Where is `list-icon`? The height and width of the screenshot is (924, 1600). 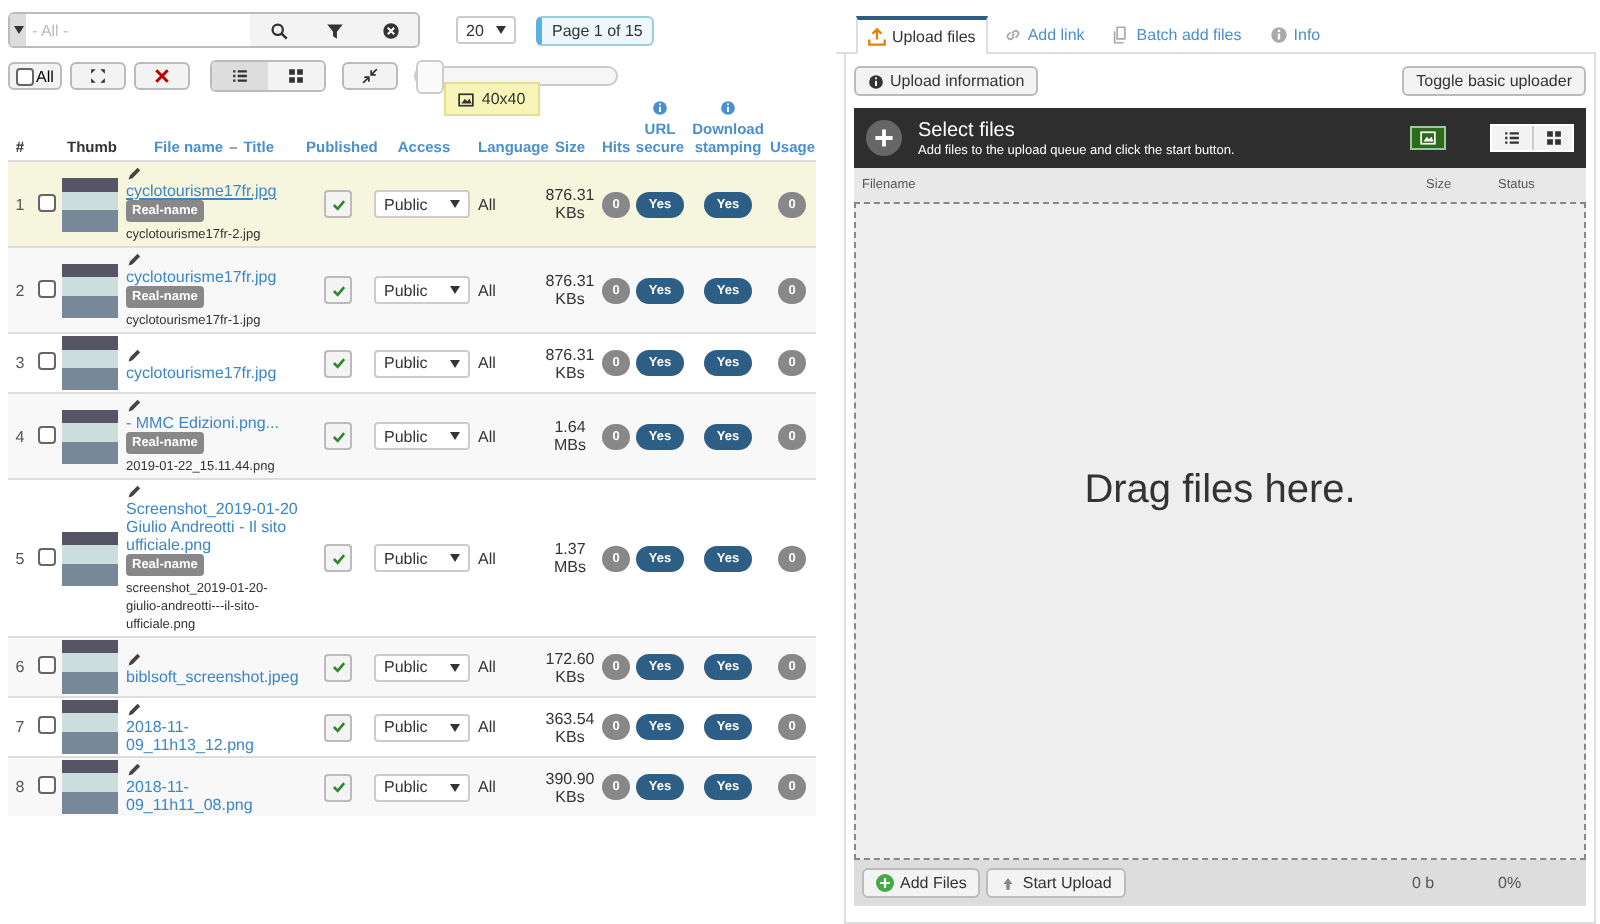
list-icon is located at coordinates (1512, 138).